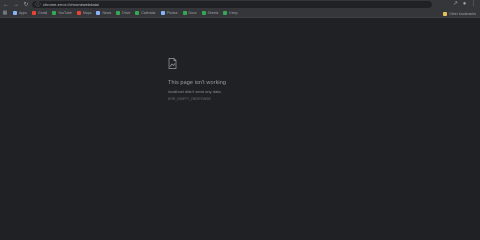  I want to click on bookmark-label: Calendar, so click(148, 13).